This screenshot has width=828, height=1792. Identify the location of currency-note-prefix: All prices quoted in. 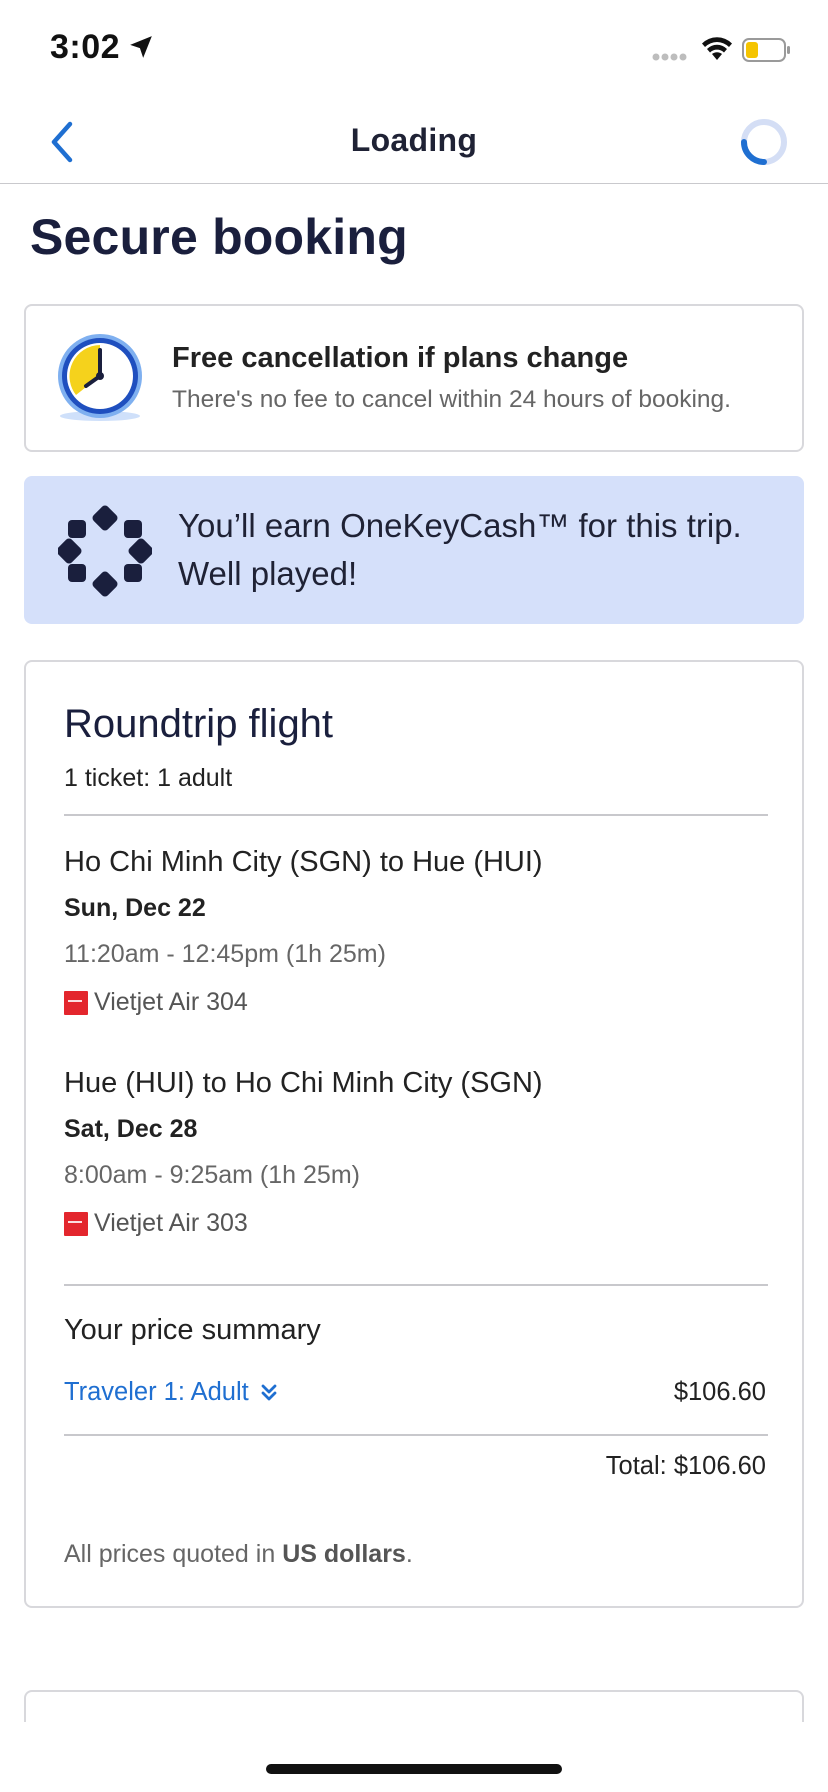
(173, 1554).